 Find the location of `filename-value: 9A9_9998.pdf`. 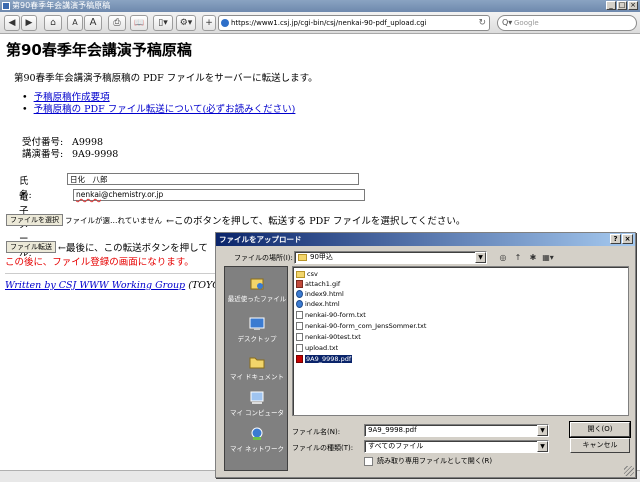

filename-value: 9A9_9998.pdf is located at coordinates (392, 430).